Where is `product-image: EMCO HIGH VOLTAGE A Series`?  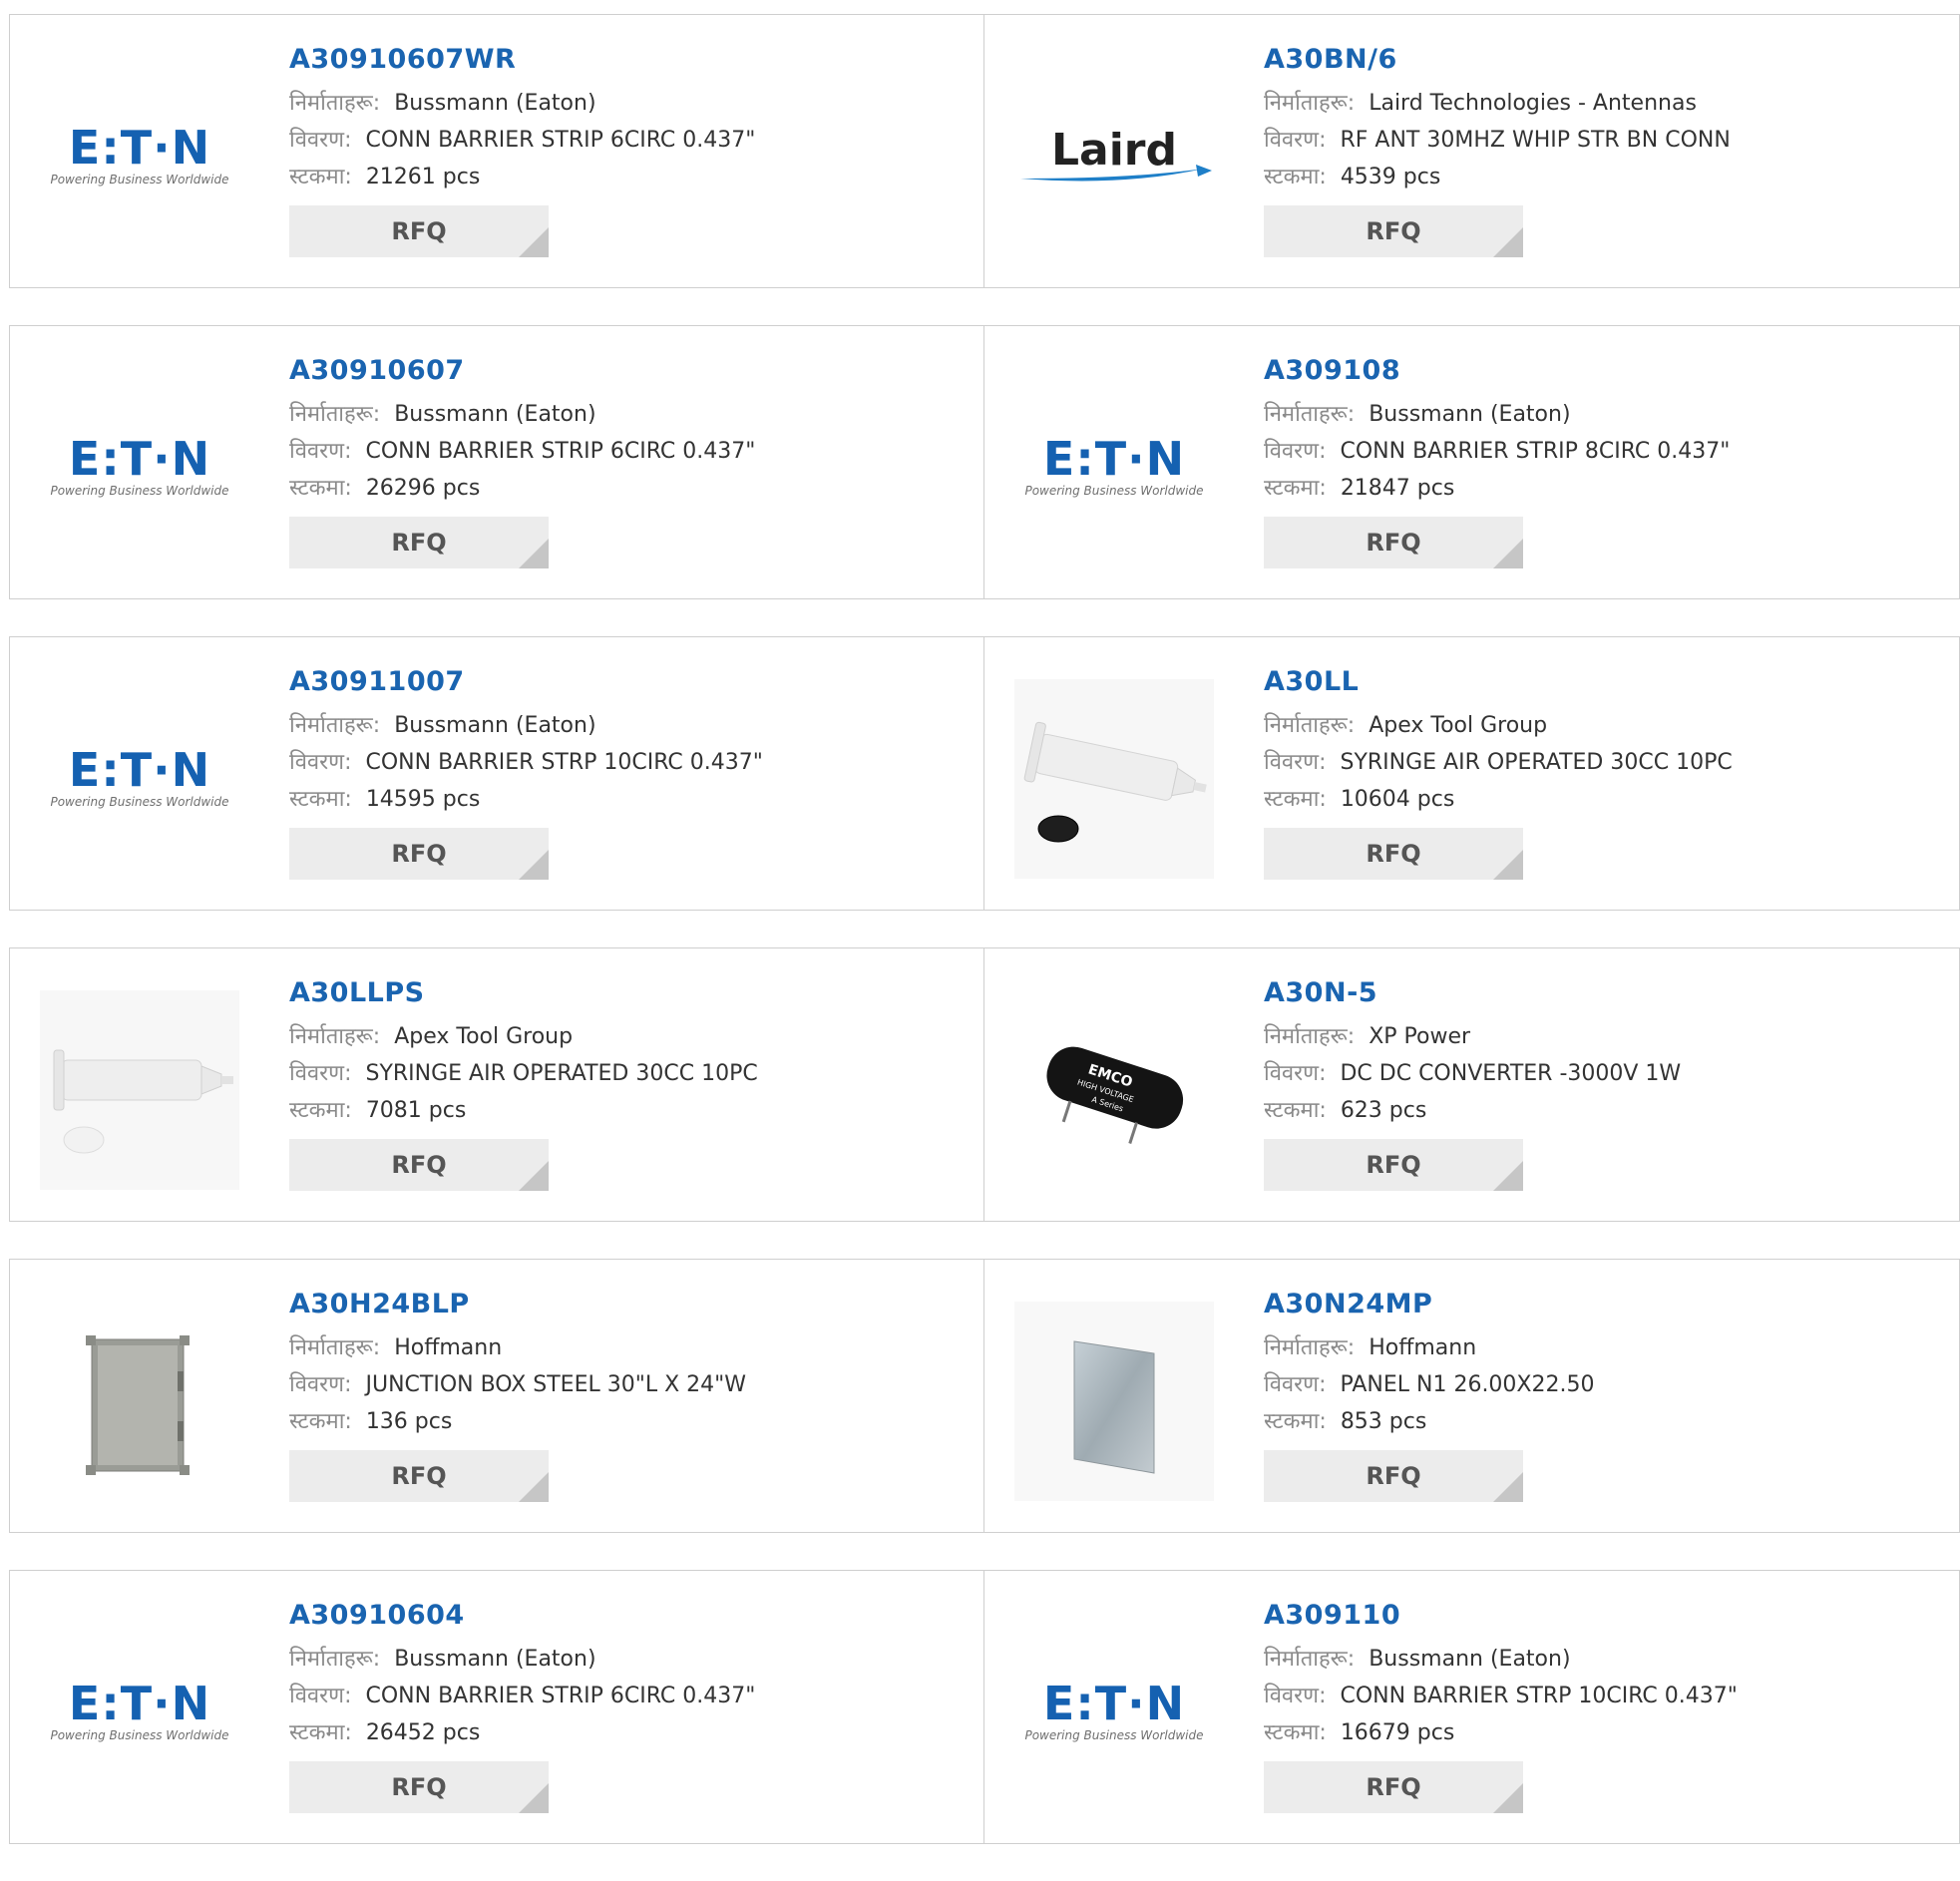
product-image: EMCO HIGH VOLTAGE A Series is located at coordinates (1114, 1090).